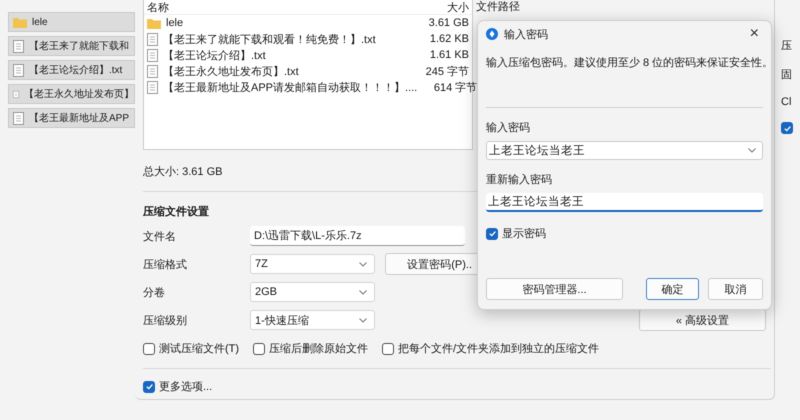 Image resolution: width=800 pixels, height=420 pixels. What do you see at coordinates (448, 39) in the screenshot?
I see `file-size: 1.62 KB` at bounding box center [448, 39].